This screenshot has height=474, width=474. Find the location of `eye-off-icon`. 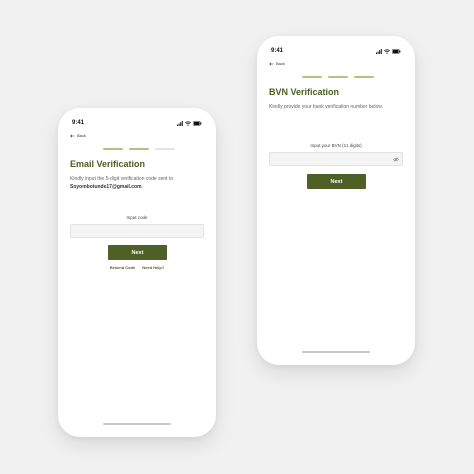

eye-off-icon is located at coordinates (396, 159).